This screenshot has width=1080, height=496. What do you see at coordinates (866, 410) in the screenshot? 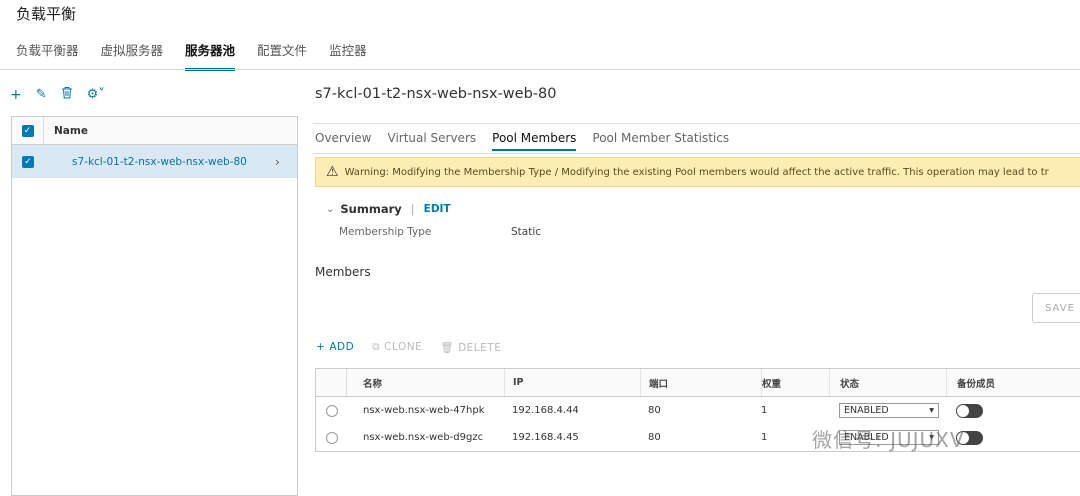
I see `status-value: ENABLED` at bounding box center [866, 410].